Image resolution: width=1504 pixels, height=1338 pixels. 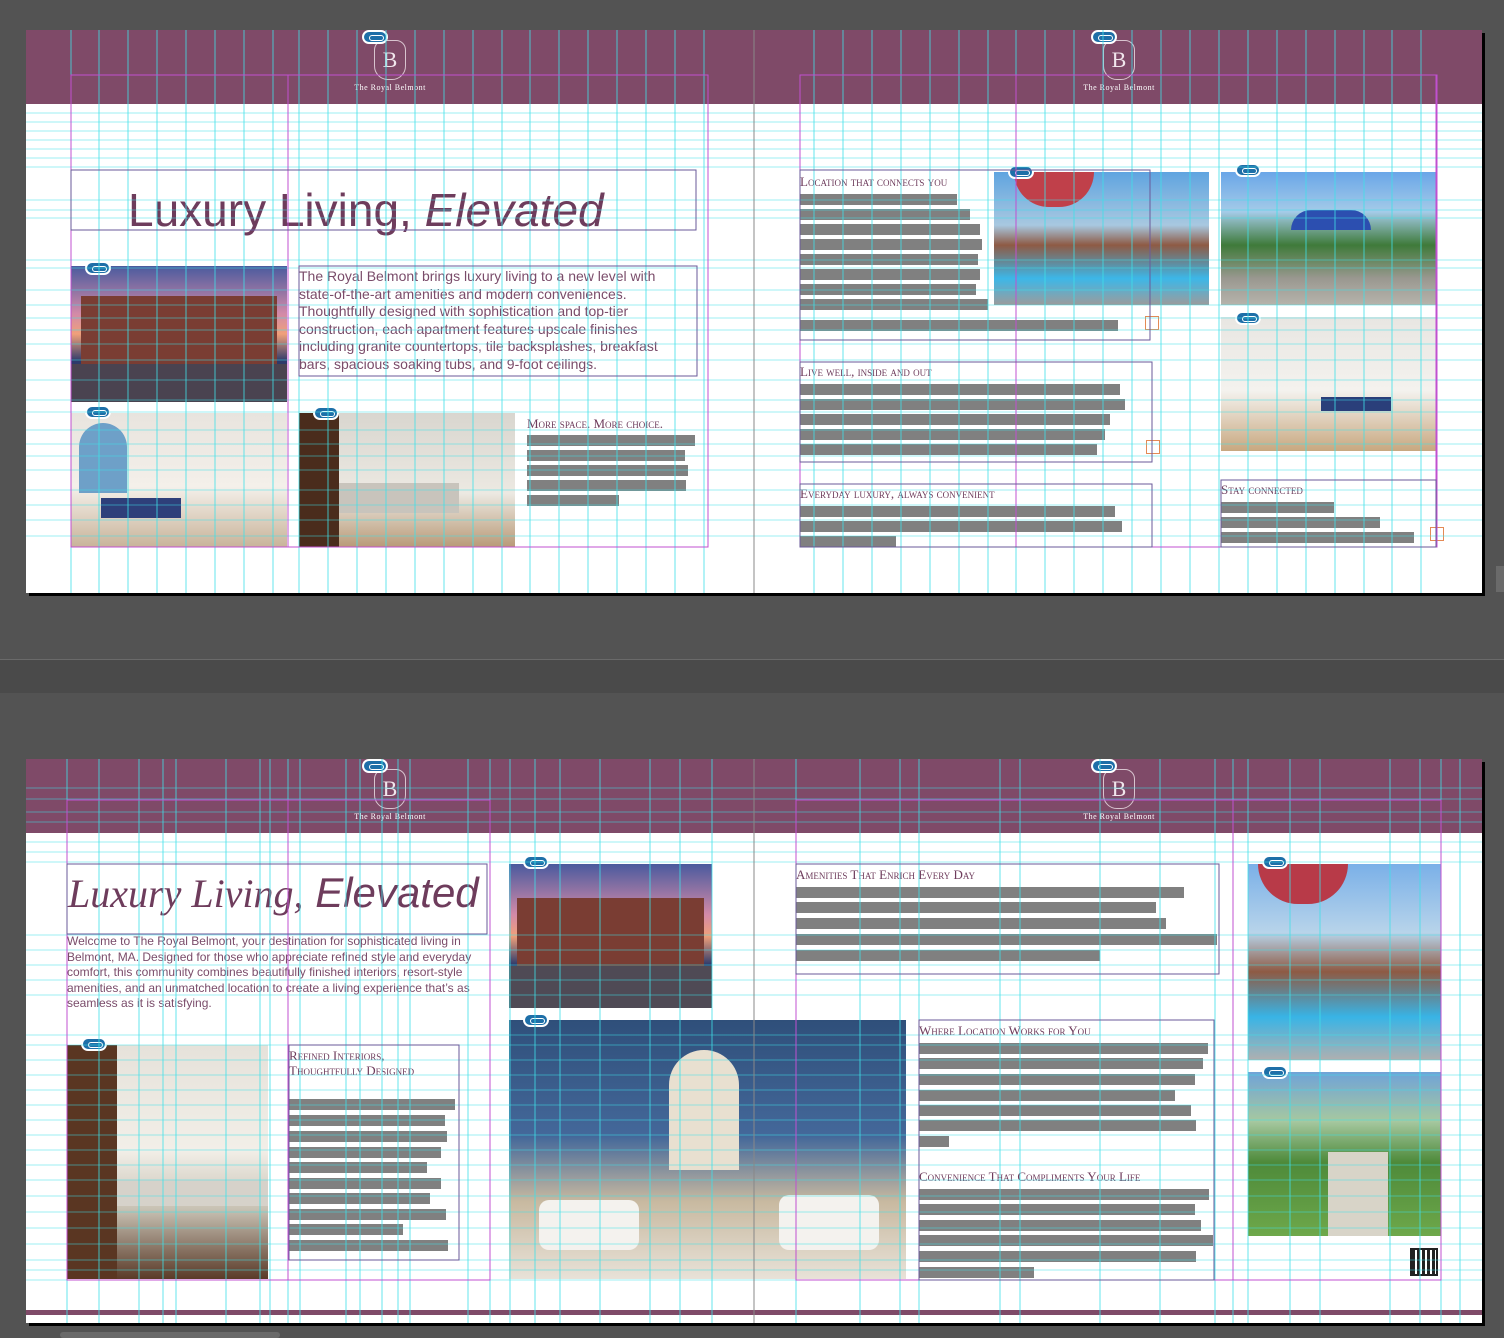 What do you see at coordinates (179, 330) in the screenshot?
I see `building-shape` at bounding box center [179, 330].